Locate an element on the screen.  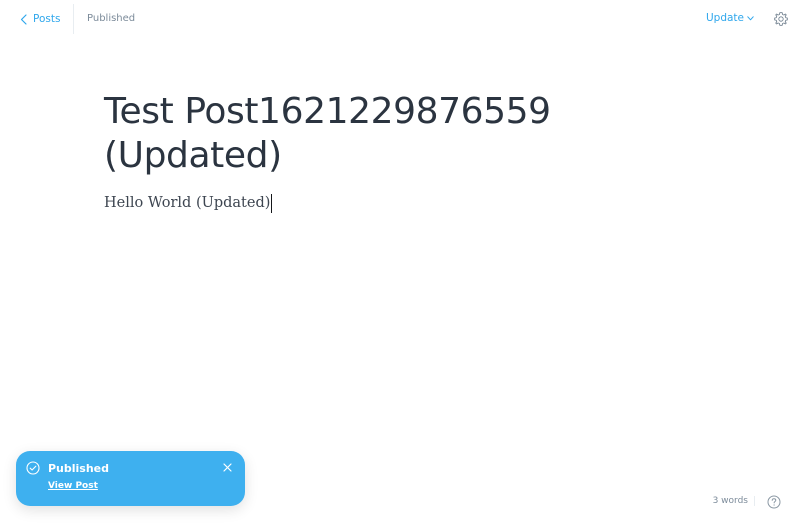
editor-header: Posts Published Update is located at coordinates (400, 19).